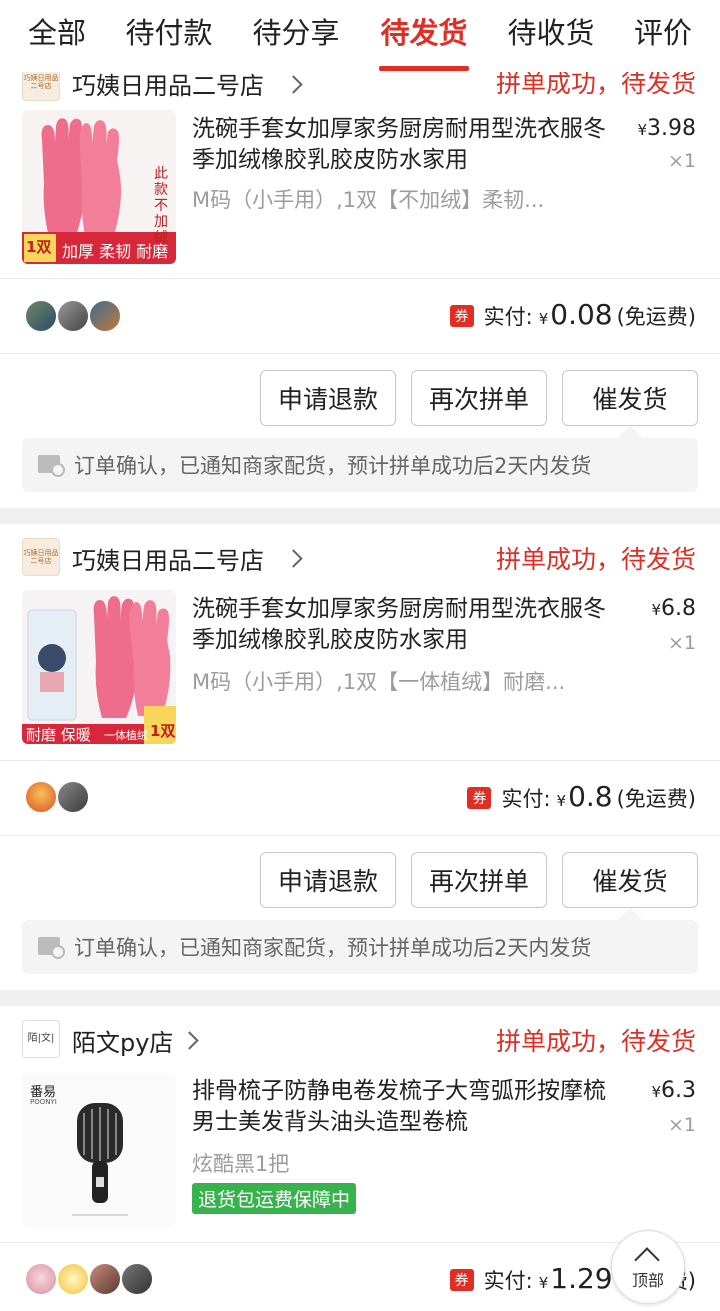 The height and width of the screenshot is (1311, 720). Describe the element at coordinates (99, 187) in the screenshot. I see `product-thumbnail: 1双 加厚 柔韧 耐磨 此款不加绒` at that location.